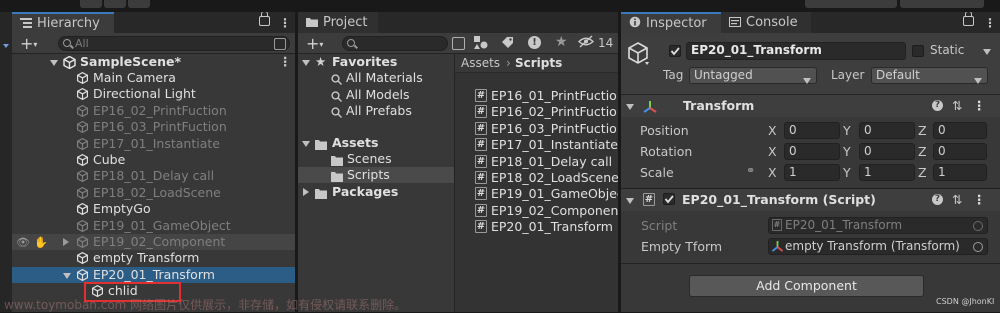  What do you see at coordinates (978, 247) in the screenshot?
I see `object-picker-icon` at bounding box center [978, 247].